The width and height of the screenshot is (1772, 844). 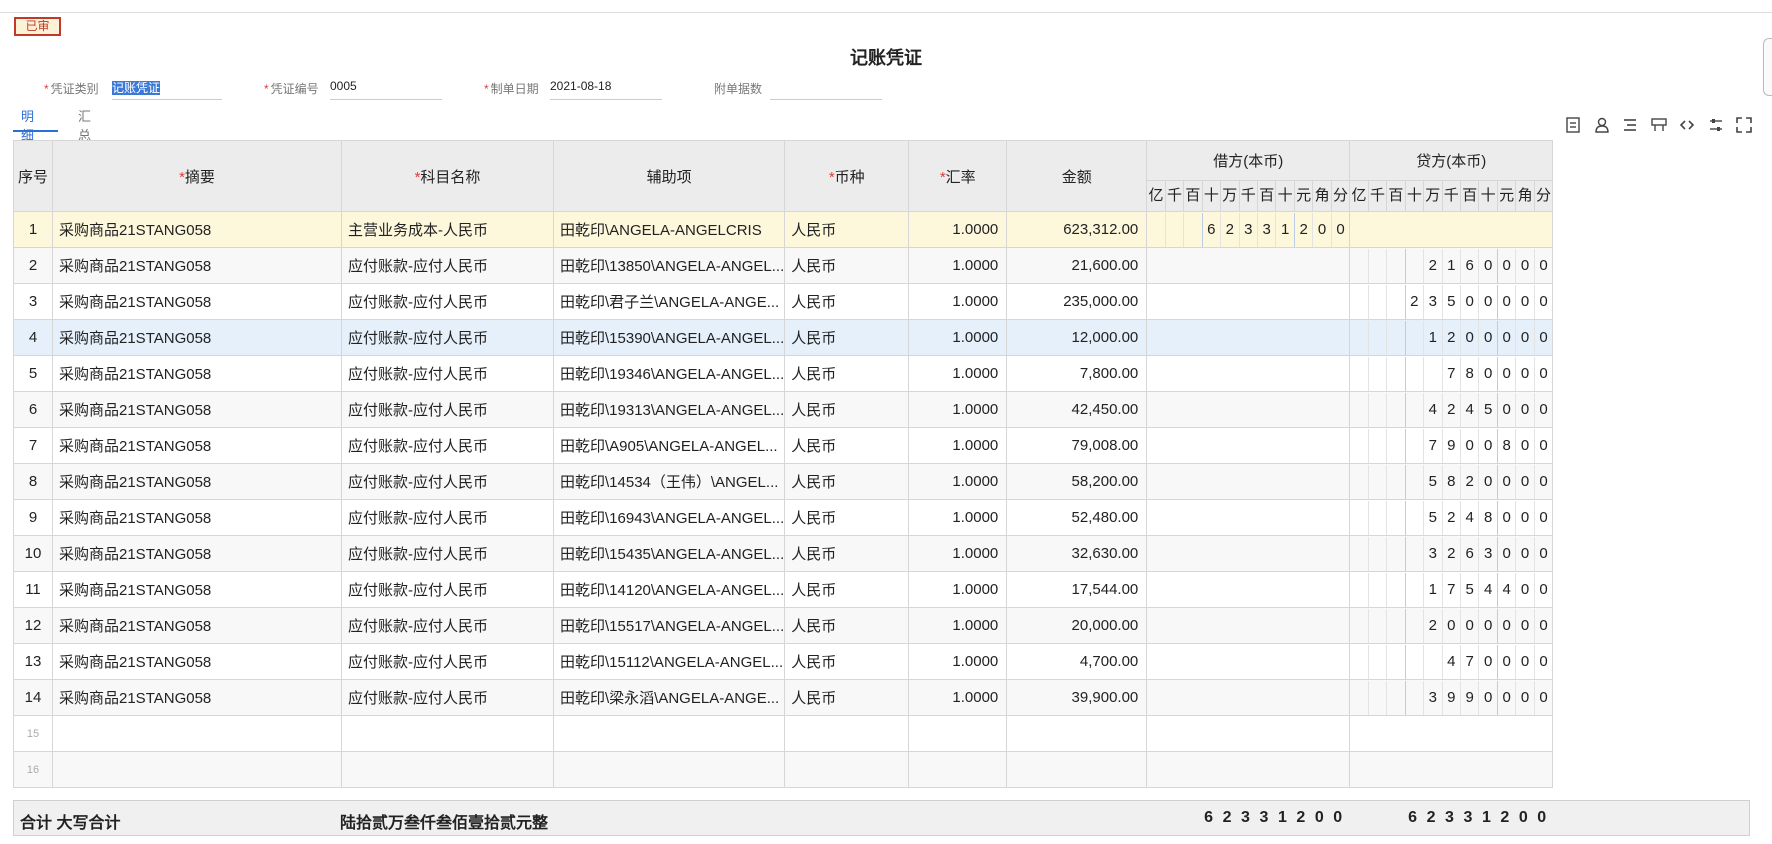 I want to click on row-amount: 32,630.00, so click(x=1077, y=553).